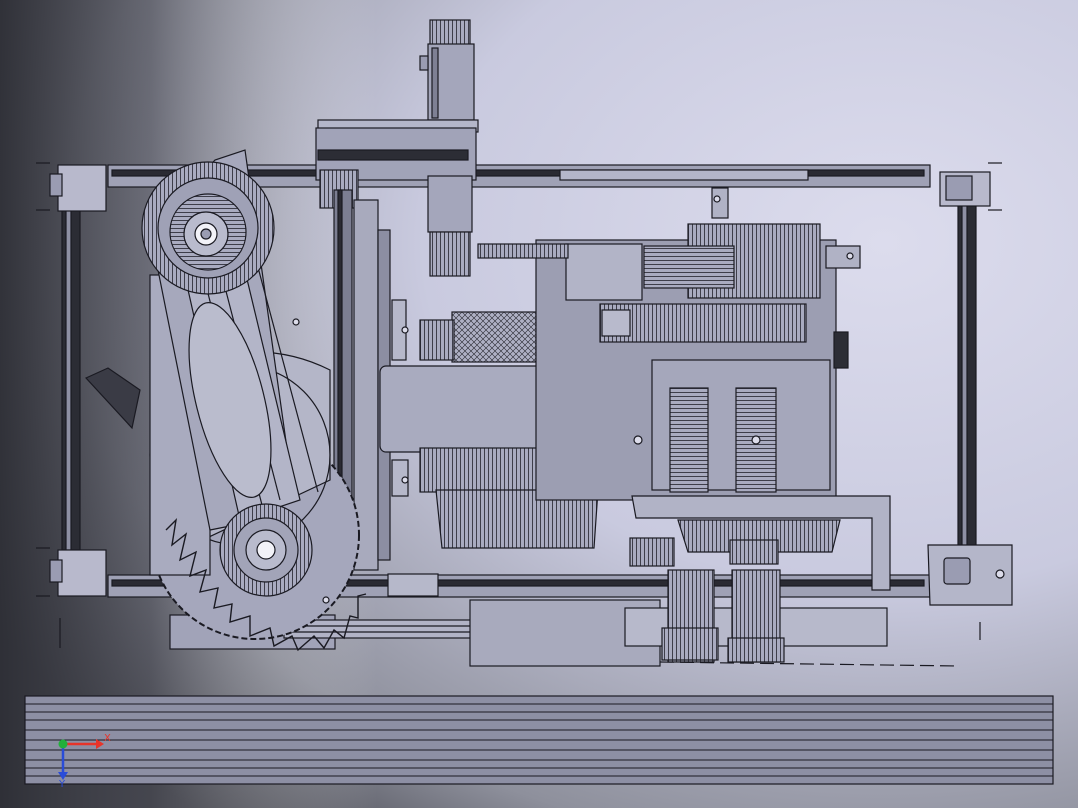 The height and width of the screenshot is (808, 1078). What do you see at coordinates (63, 744) in the screenshot?
I see `triad-z-axis` at bounding box center [63, 744].